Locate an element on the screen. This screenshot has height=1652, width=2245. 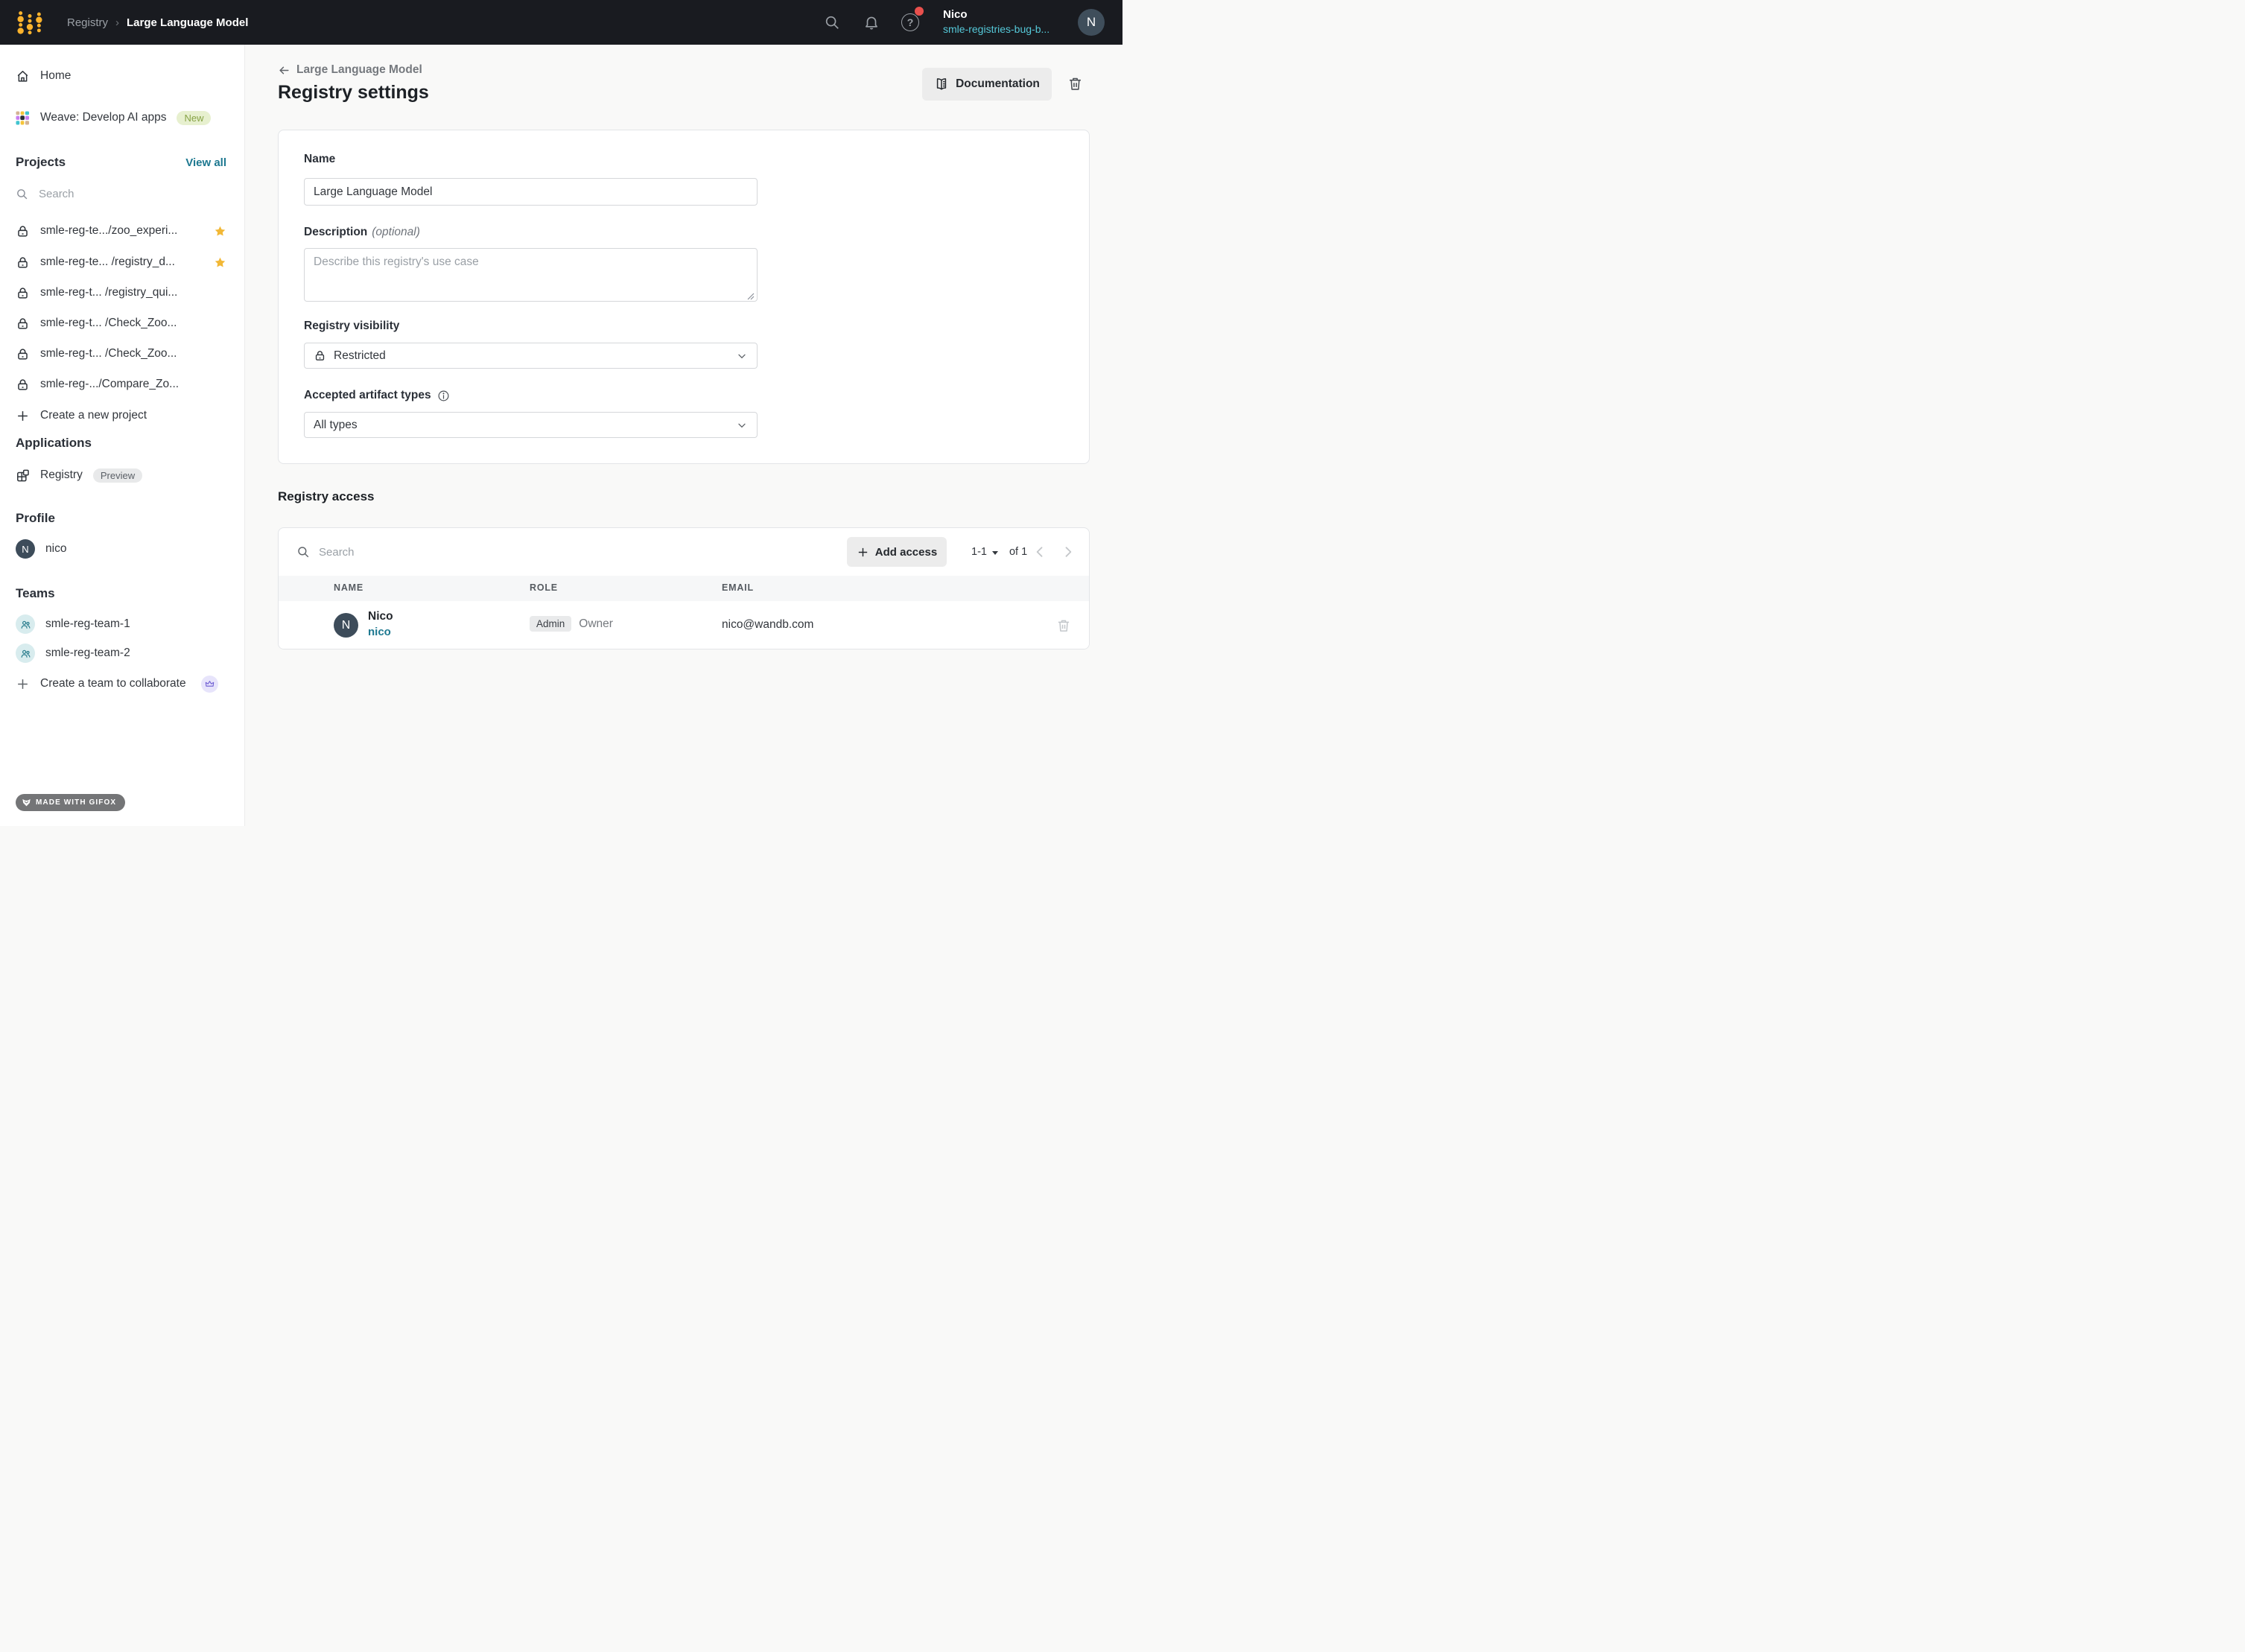
artifact-types-select: All types is located at coordinates (531, 425).